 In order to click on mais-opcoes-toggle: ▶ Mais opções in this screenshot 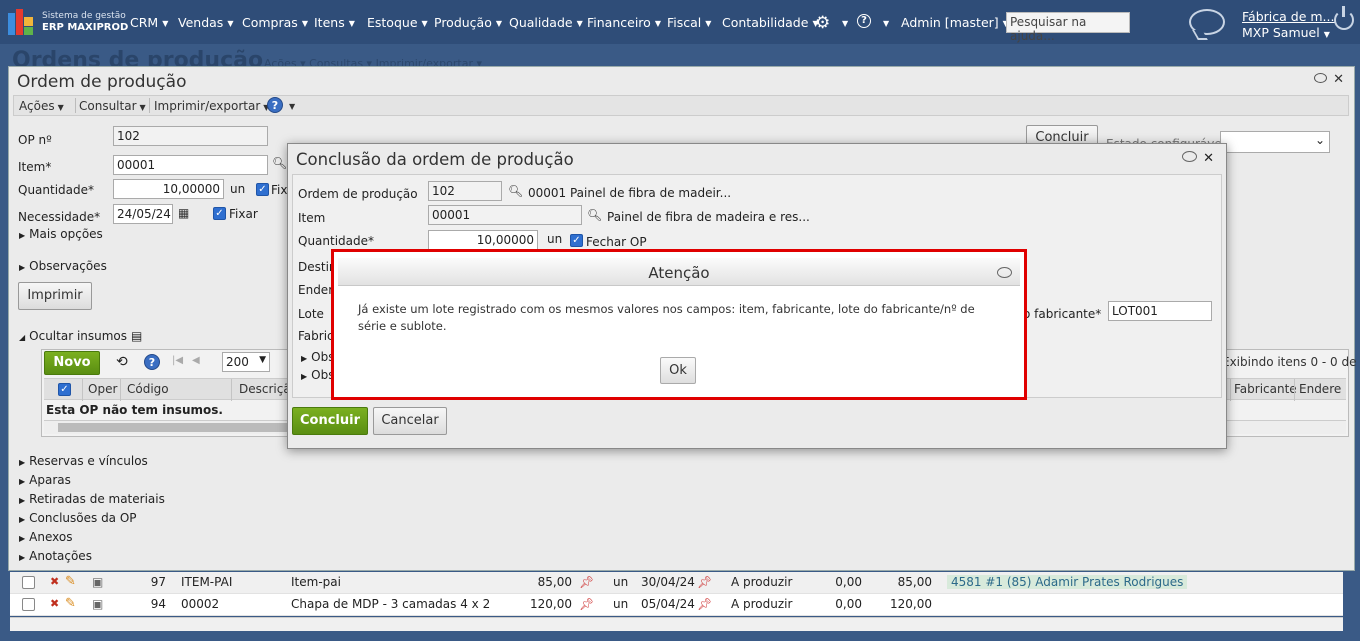, I will do `click(61, 234)`.